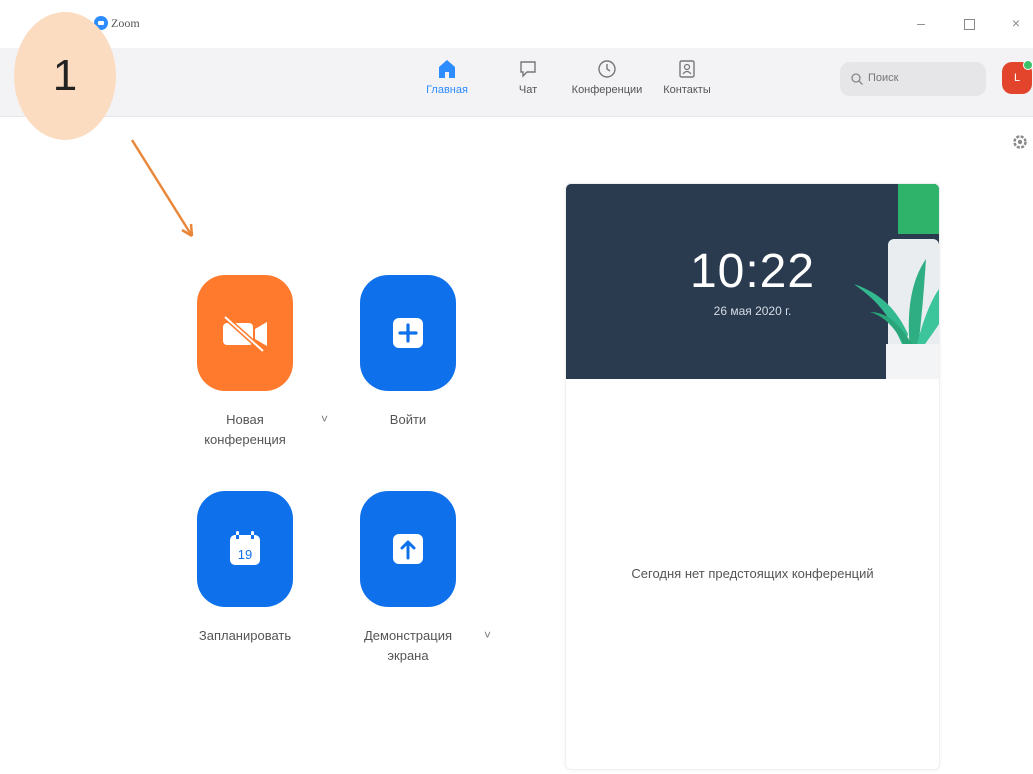  What do you see at coordinates (245, 439) in the screenshot?
I see `new-meeting-label-line2: конференция` at bounding box center [245, 439].